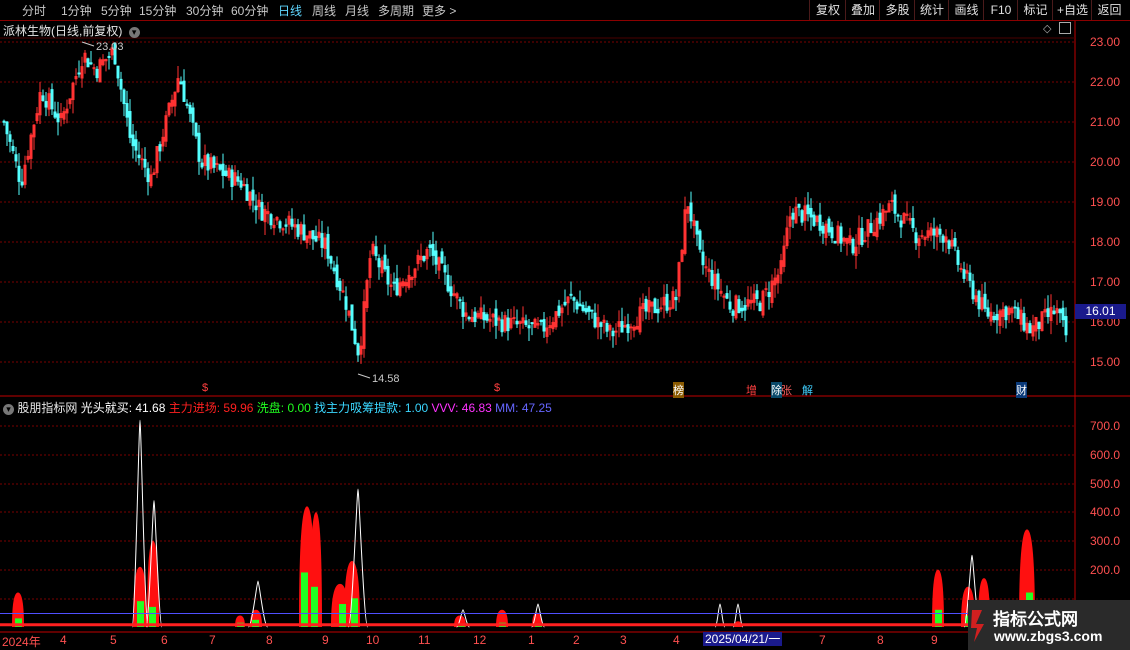  What do you see at coordinates (386, 379) in the screenshot?
I see `low-label: 14.58` at bounding box center [386, 379].